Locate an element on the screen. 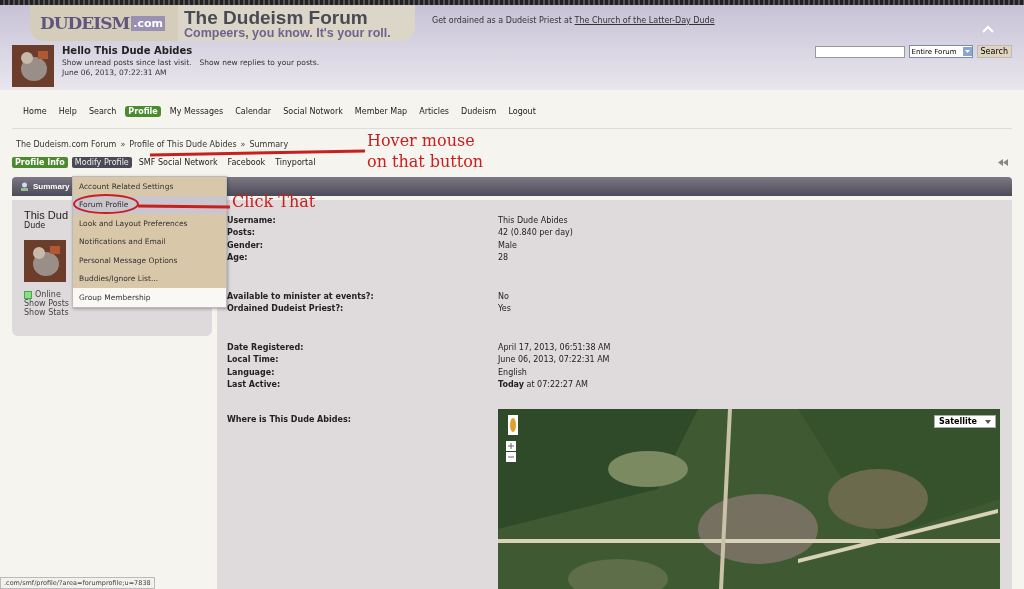 The height and width of the screenshot is (589, 1024). detail-label: Username: is located at coordinates (252, 220).